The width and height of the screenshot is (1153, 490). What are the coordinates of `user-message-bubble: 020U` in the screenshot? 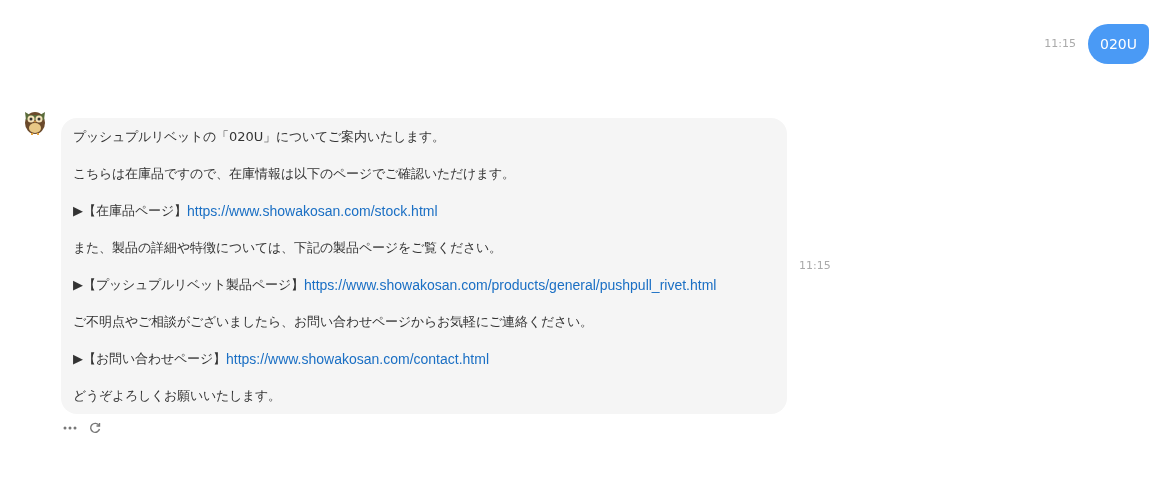 It's located at (1118, 44).